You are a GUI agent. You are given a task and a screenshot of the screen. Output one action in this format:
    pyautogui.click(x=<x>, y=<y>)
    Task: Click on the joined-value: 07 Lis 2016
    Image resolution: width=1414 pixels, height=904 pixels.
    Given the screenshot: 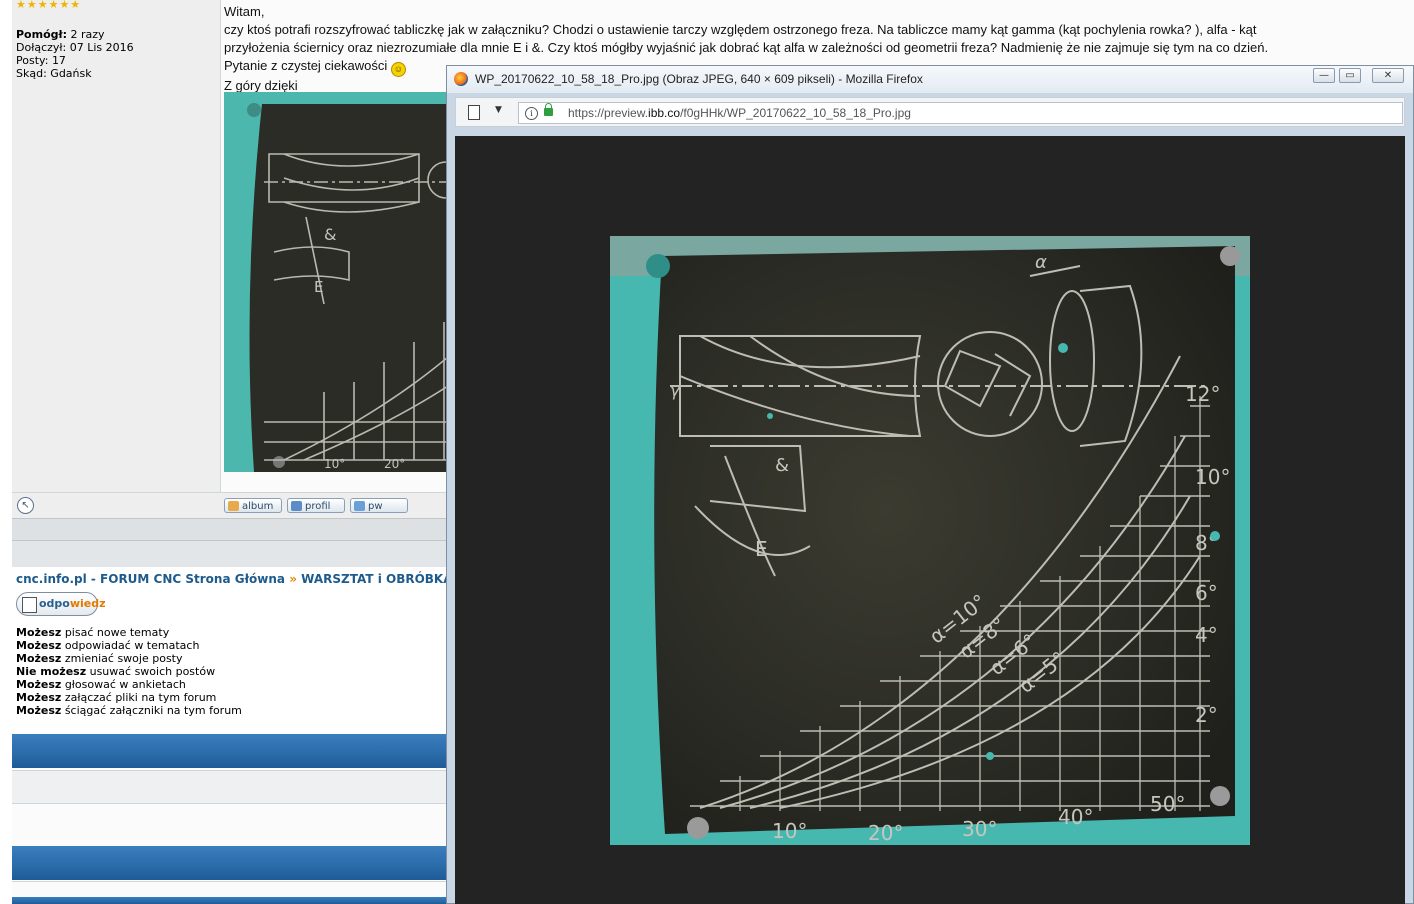 What is the action you would take?
    pyautogui.click(x=101, y=47)
    